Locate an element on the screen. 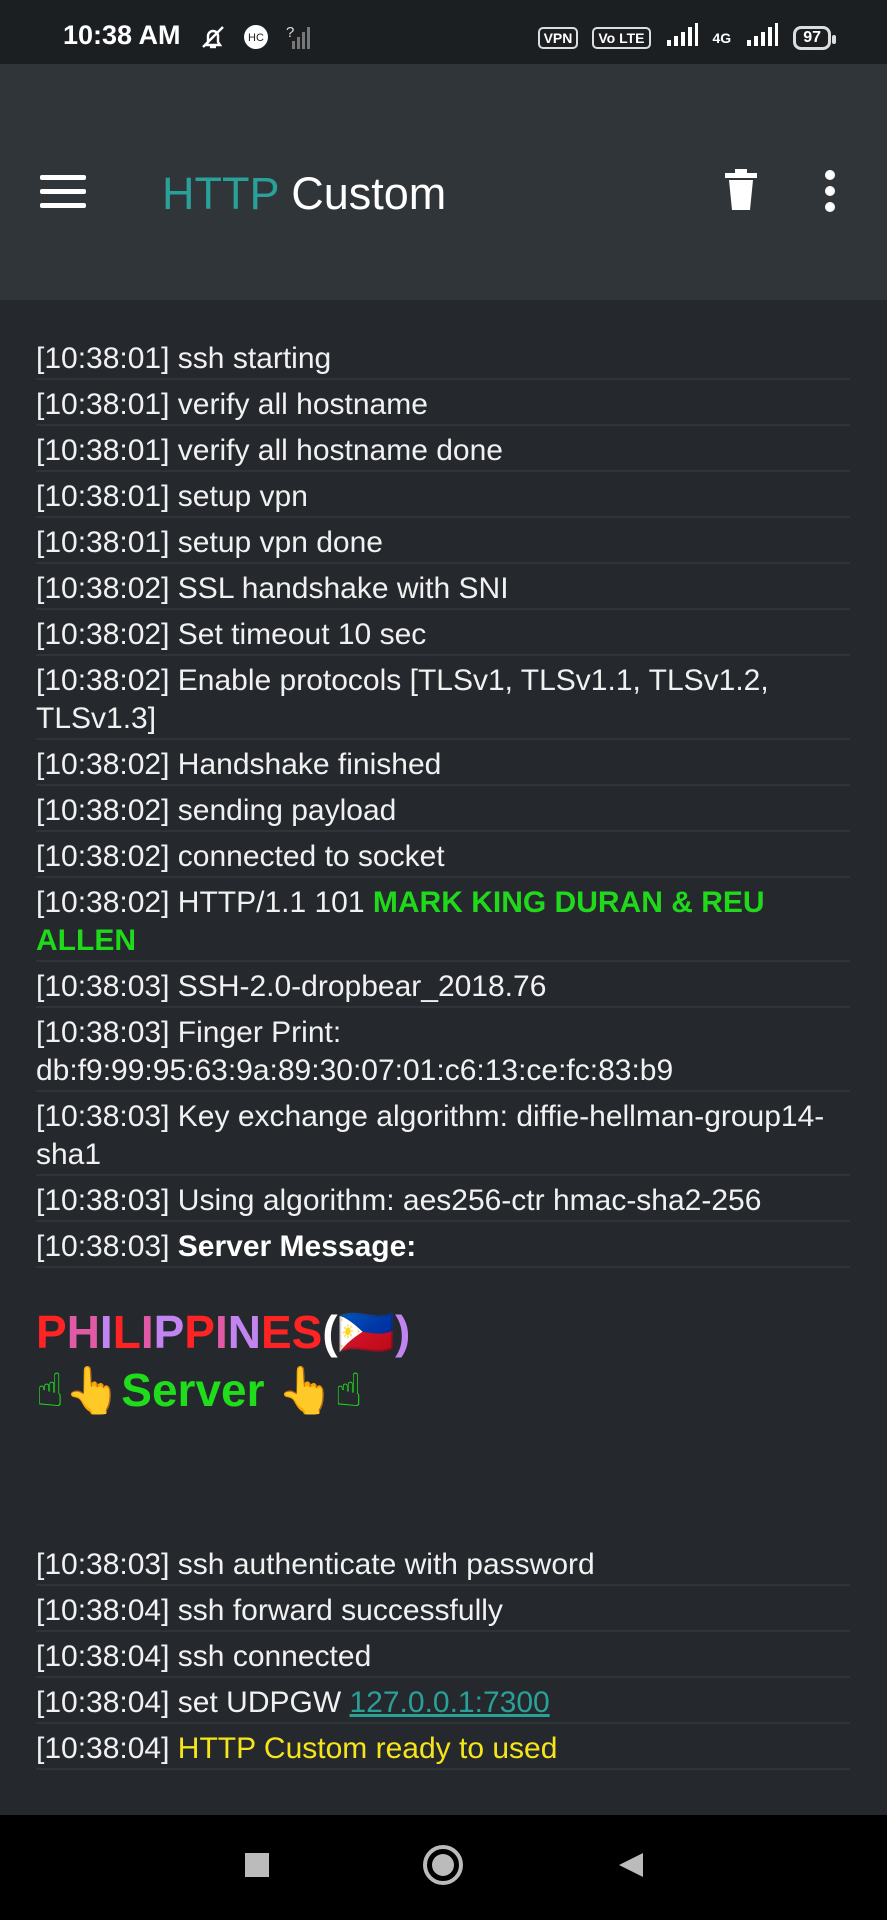  hc-icon: HC is located at coordinates (256, 39).